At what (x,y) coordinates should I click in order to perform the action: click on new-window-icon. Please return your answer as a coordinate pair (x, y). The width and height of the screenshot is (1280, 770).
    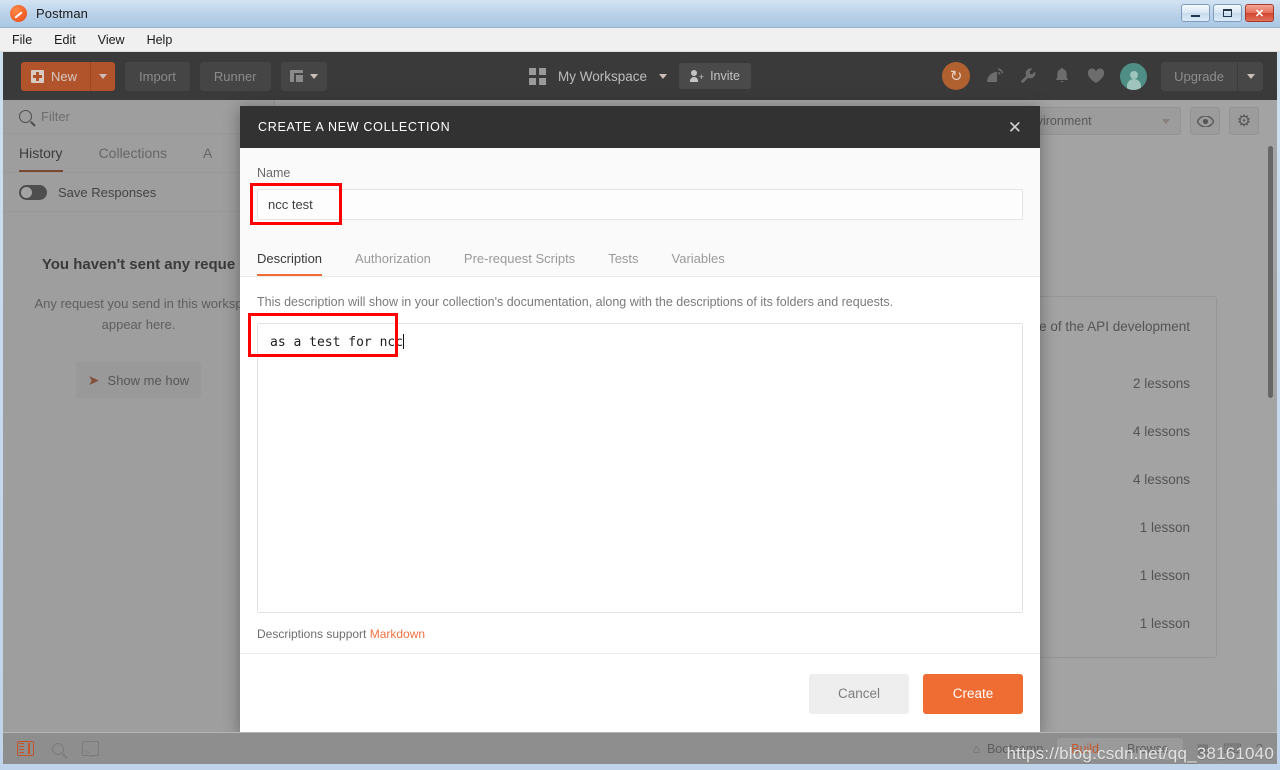
    Looking at the image, I should click on (297, 77).